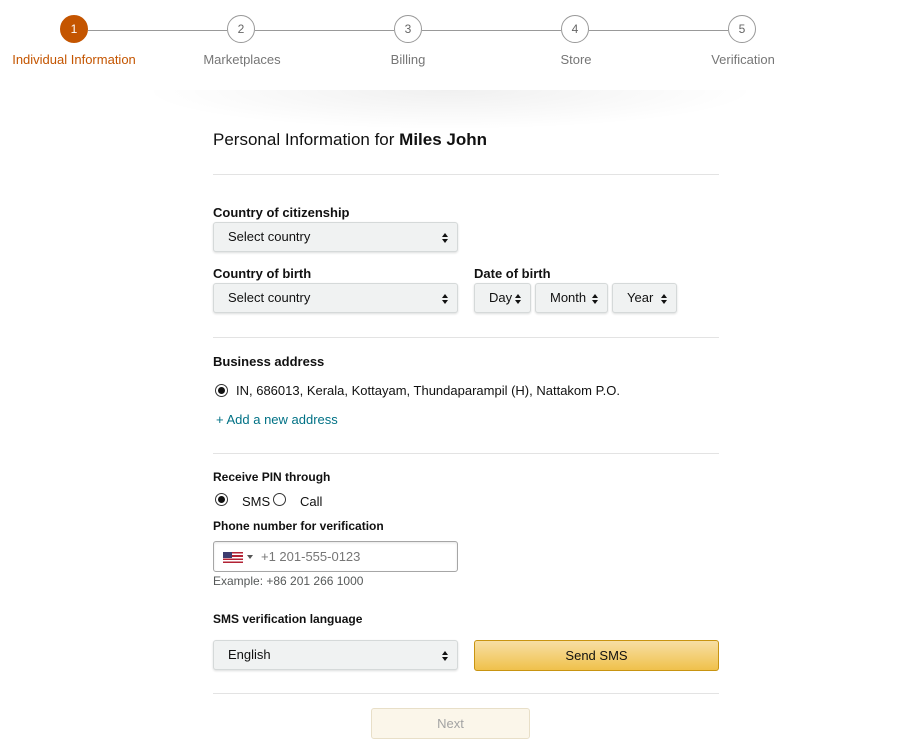 The width and height of the screenshot is (901, 749). I want to click on receive-pin-label: Receive PIN through, so click(272, 477).